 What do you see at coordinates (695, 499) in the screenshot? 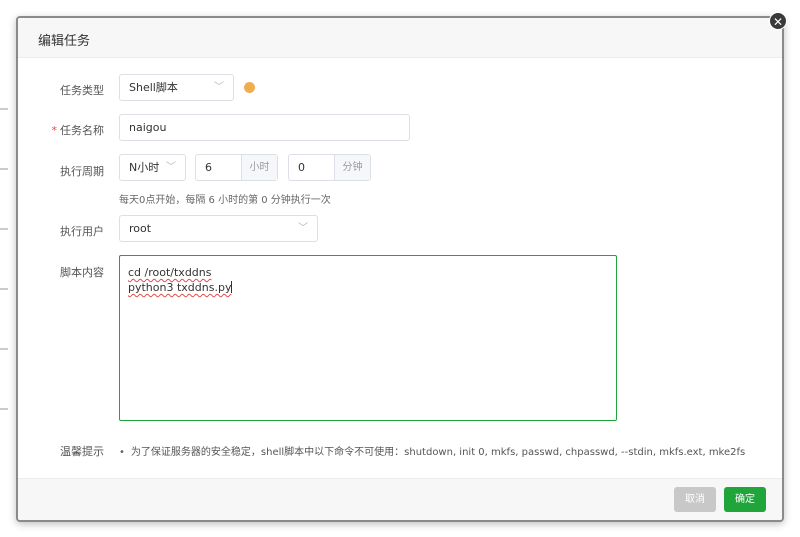
I see `cancel-button: 取消` at bounding box center [695, 499].